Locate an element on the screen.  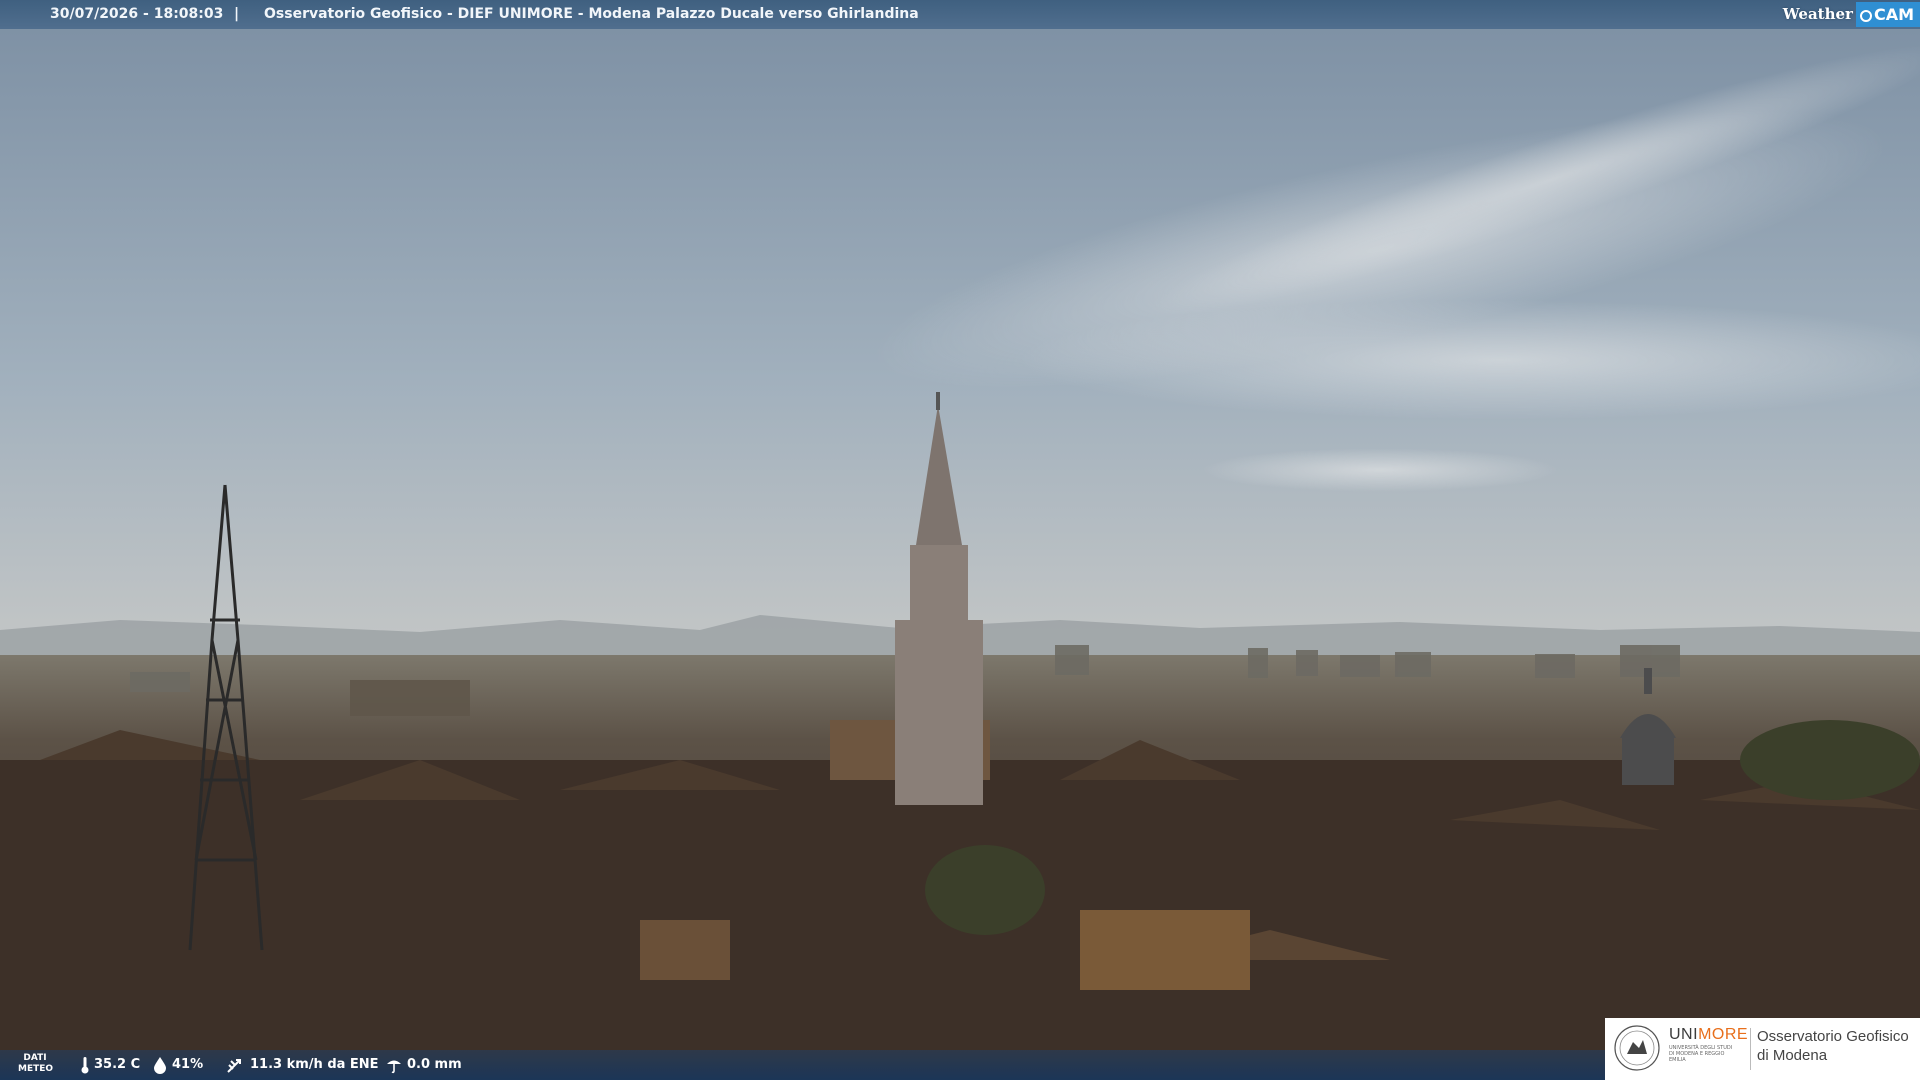
more-text: MORE is located at coordinates (1723, 1034).